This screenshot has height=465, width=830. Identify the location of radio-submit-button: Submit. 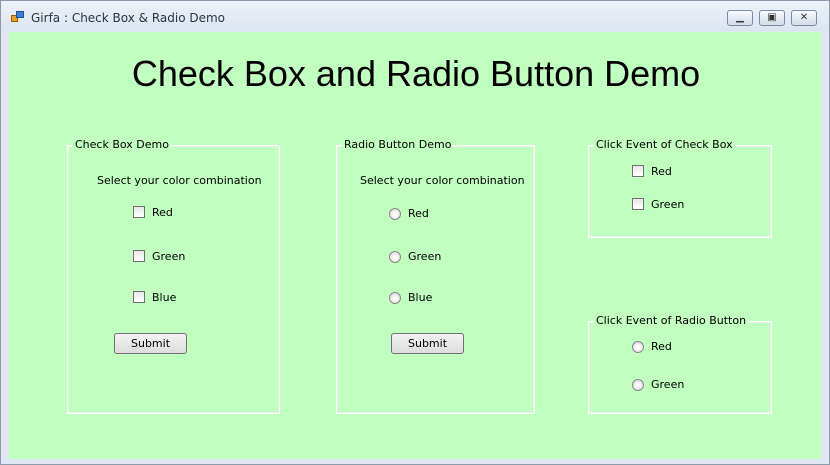
(427, 343).